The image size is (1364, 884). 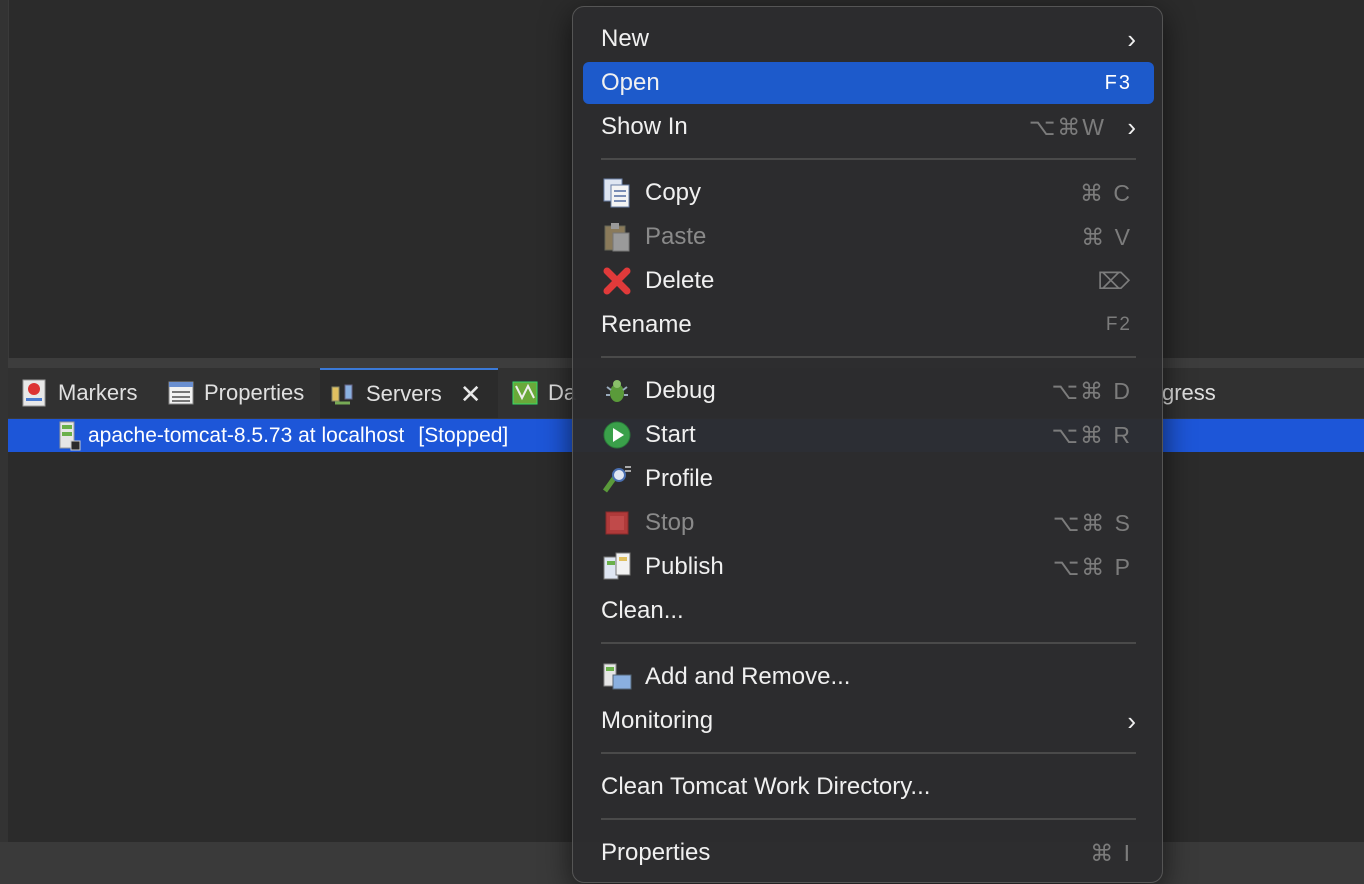 What do you see at coordinates (471, 394) in the screenshot?
I see `close-icon: ✕` at bounding box center [471, 394].